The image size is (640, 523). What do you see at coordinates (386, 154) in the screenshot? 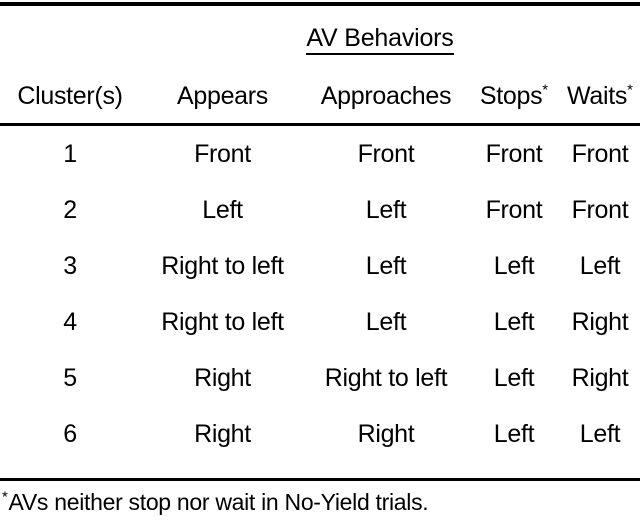
I see `cell-approaches: Front` at bounding box center [386, 154].